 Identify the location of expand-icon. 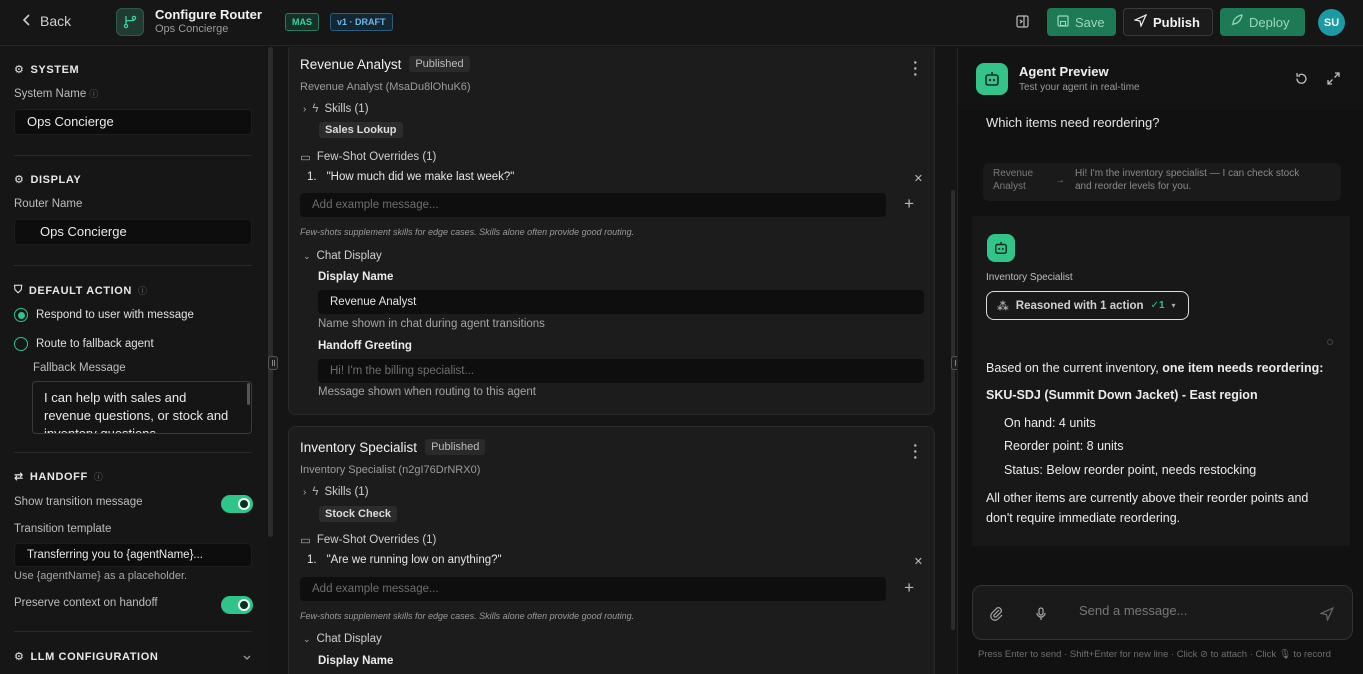
(1333, 80).